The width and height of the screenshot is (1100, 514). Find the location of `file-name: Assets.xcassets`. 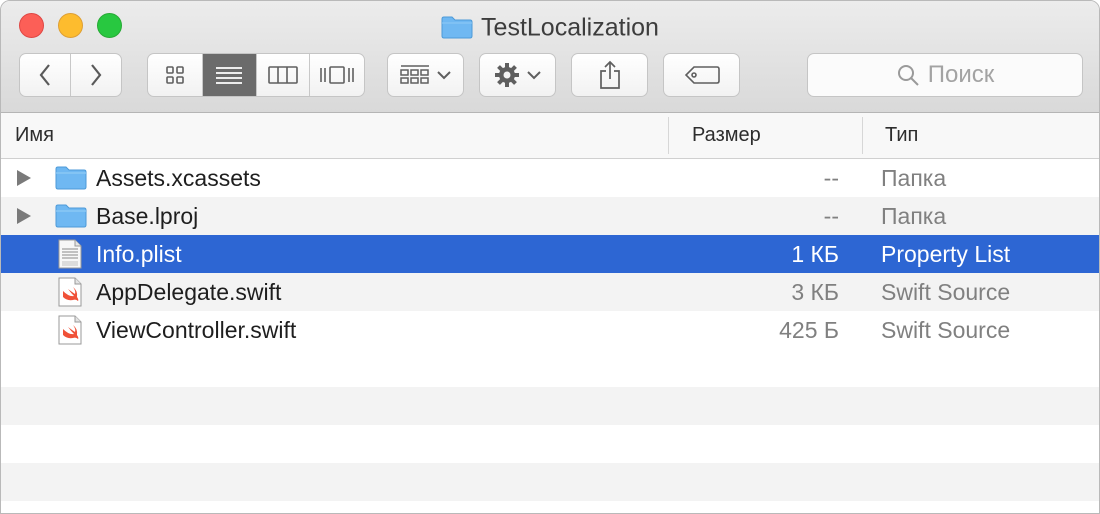

file-name: Assets.xcassets is located at coordinates (178, 178).